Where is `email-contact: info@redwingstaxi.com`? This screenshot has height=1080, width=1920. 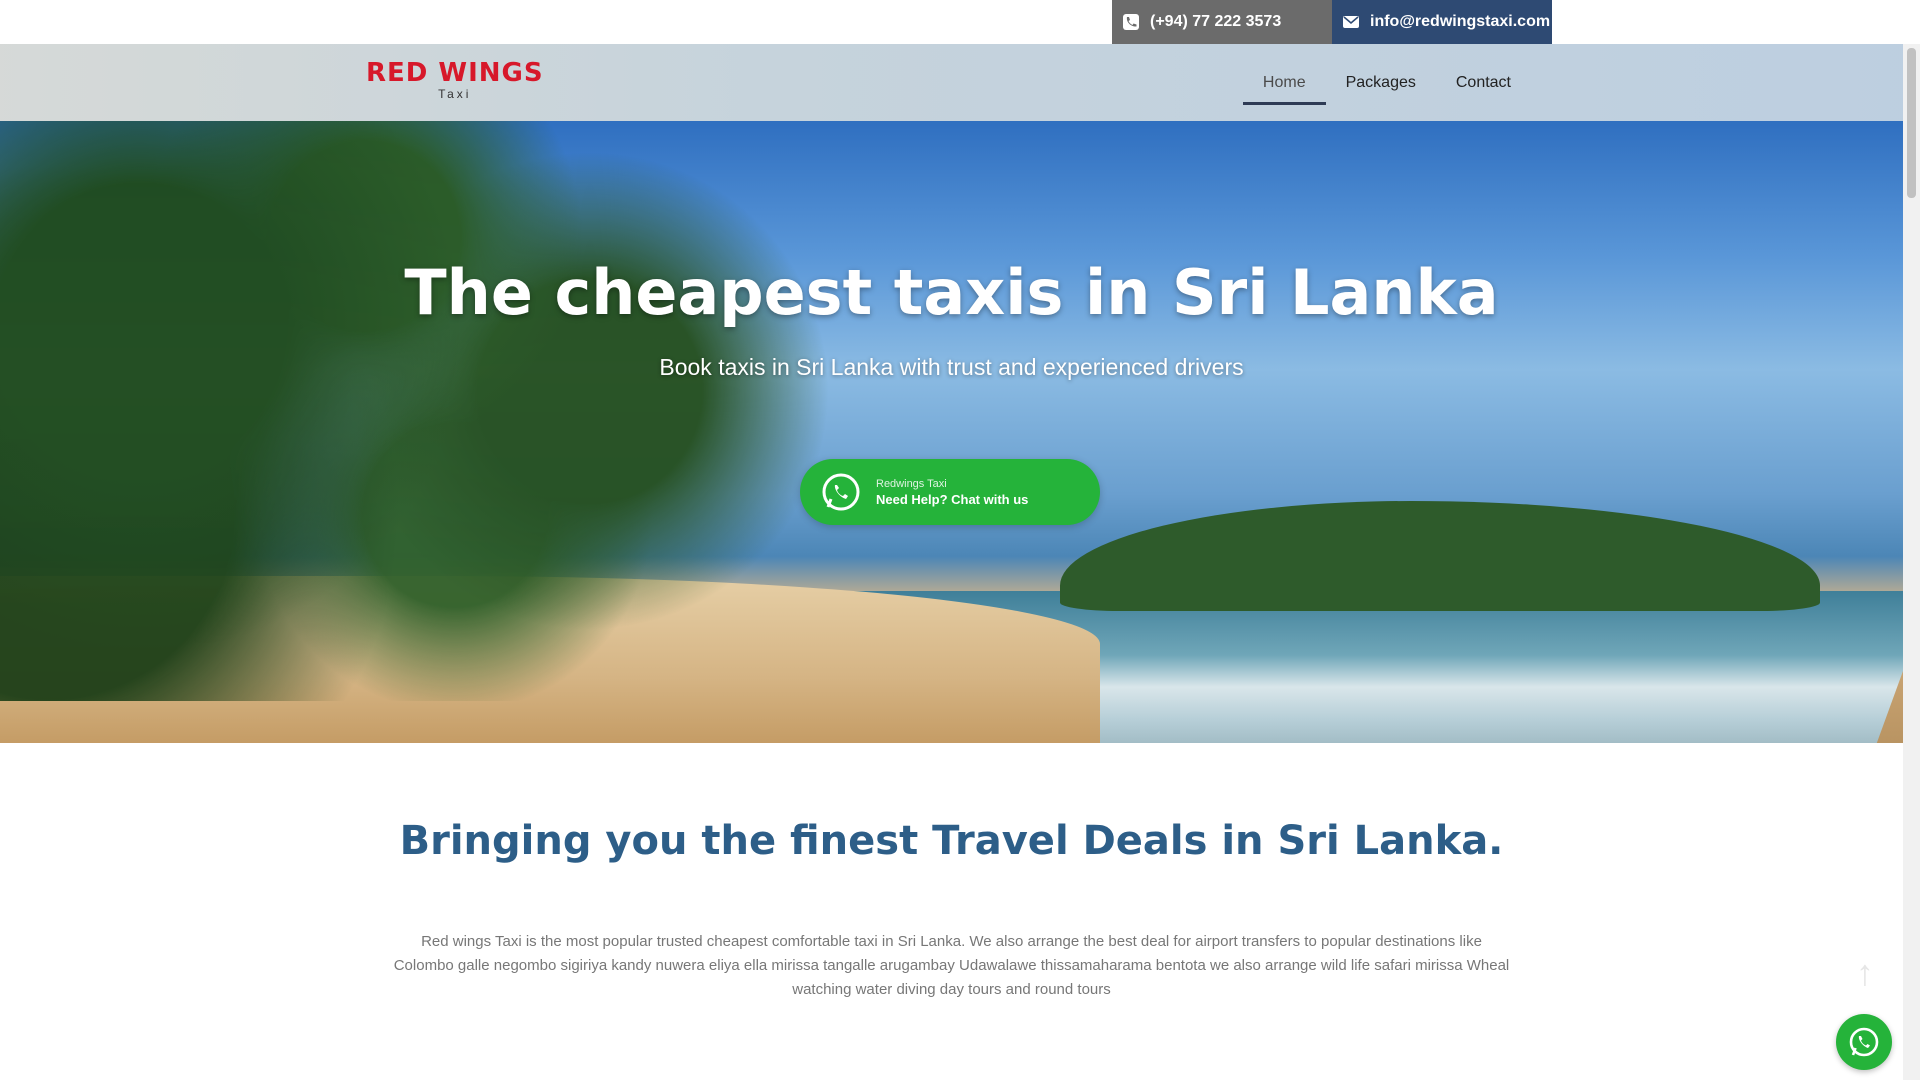
email-contact: info@redwingstaxi.com is located at coordinates (1442, 22).